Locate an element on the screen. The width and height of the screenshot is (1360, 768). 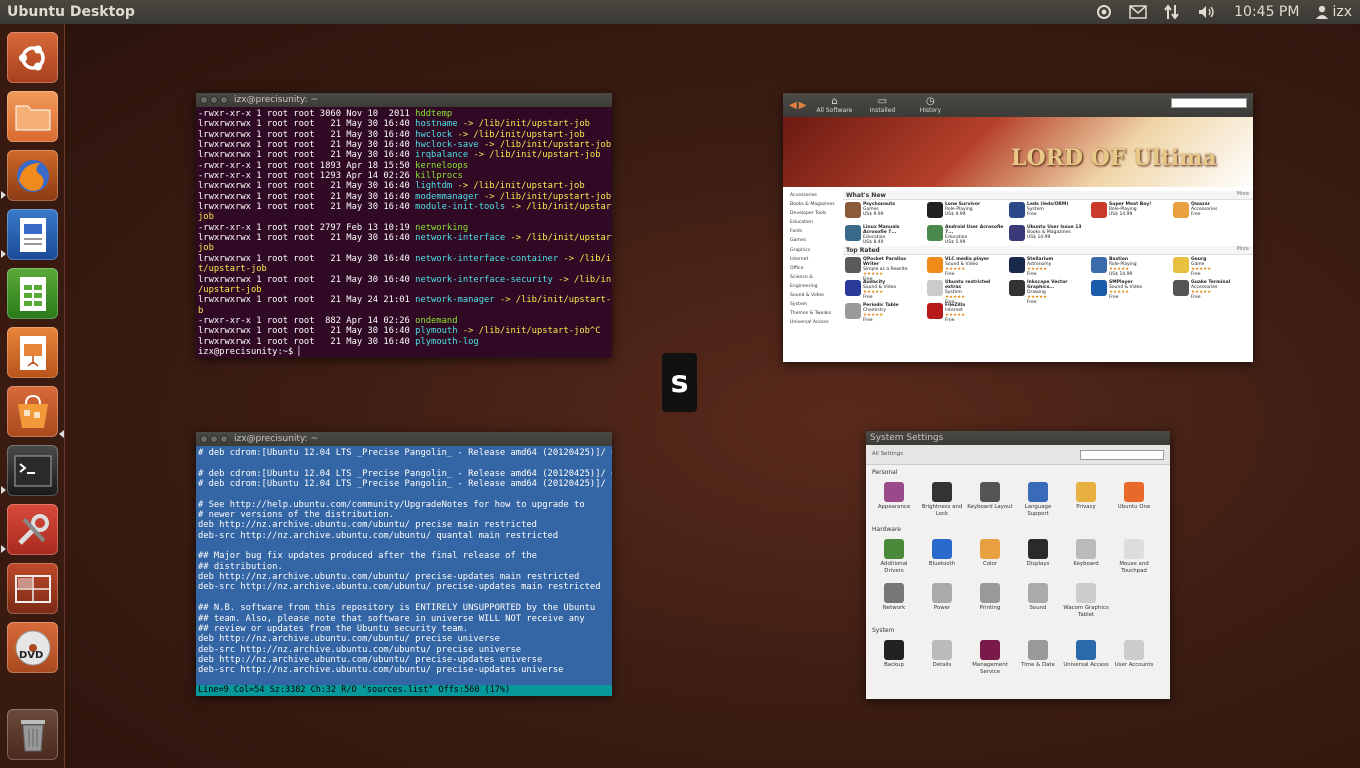
app-tile: VLC media player Sound & Video ★★★★★ Free is located at coordinates (966, 266).